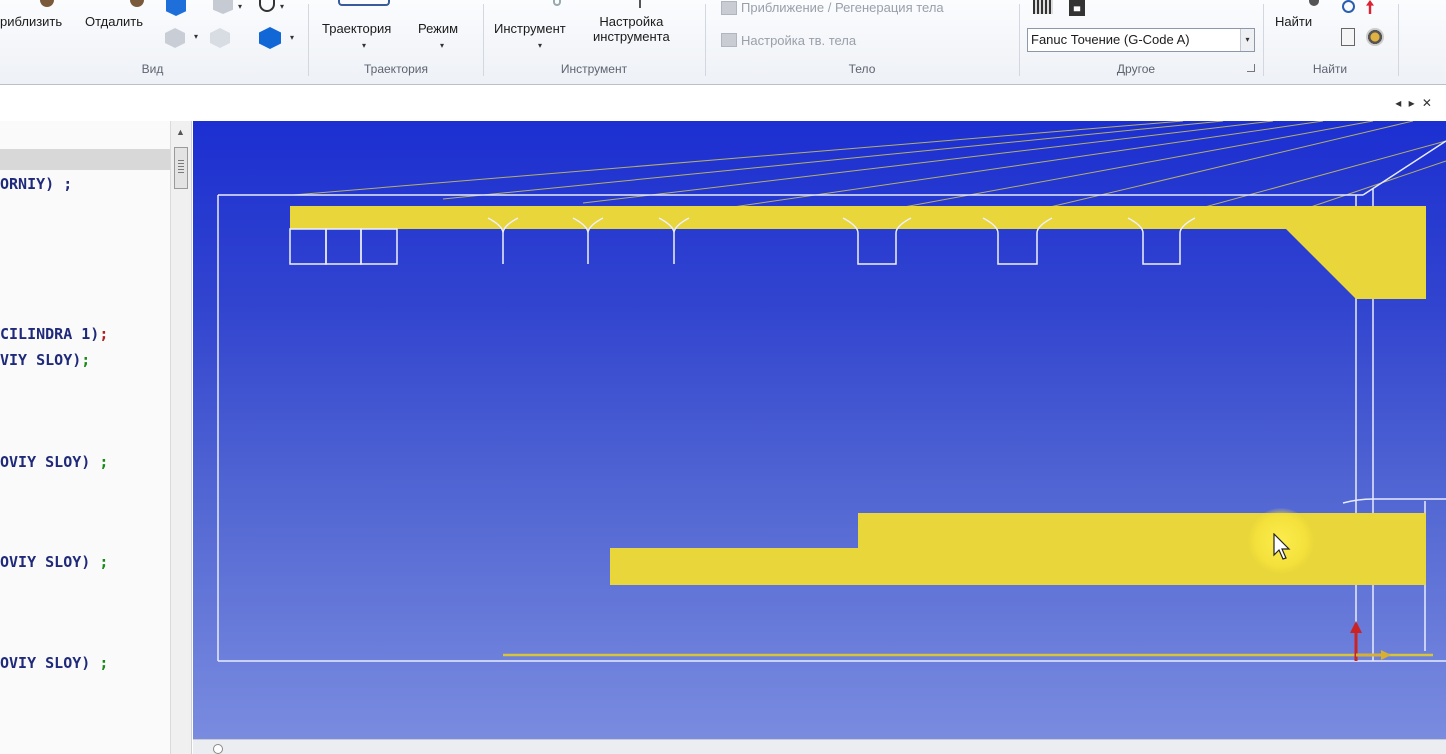 This screenshot has width=1446, height=754. Describe the element at coordinates (729, 8) in the screenshot. I see `approx-regen-icon` at that location.